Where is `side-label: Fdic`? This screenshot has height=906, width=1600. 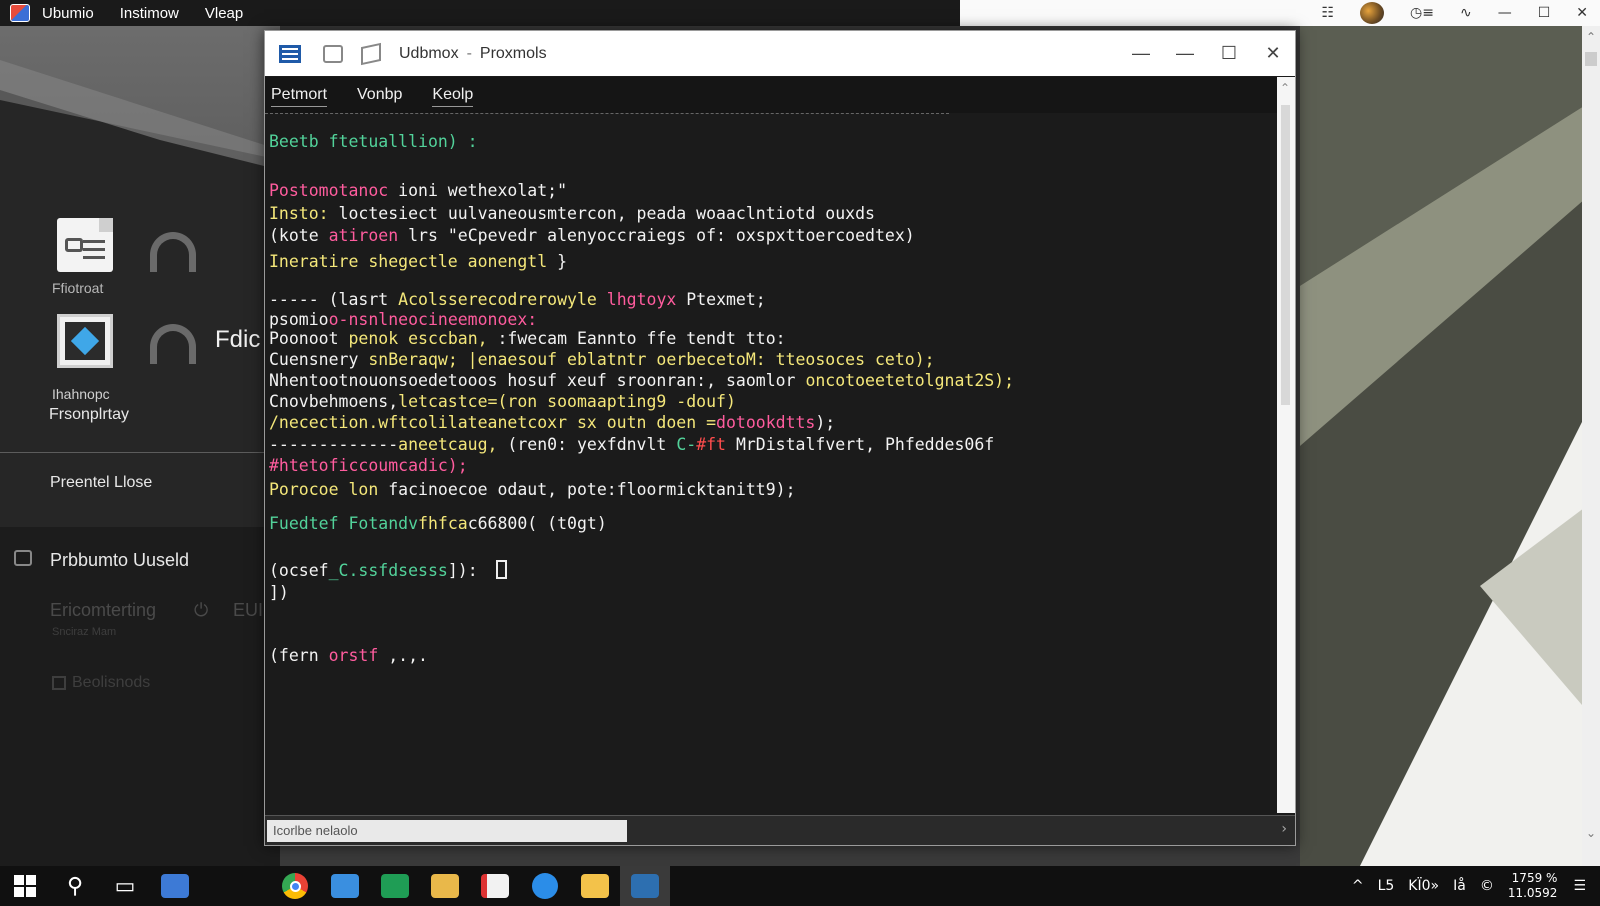
side-label: Fdic is located at coordinates (238, 339).